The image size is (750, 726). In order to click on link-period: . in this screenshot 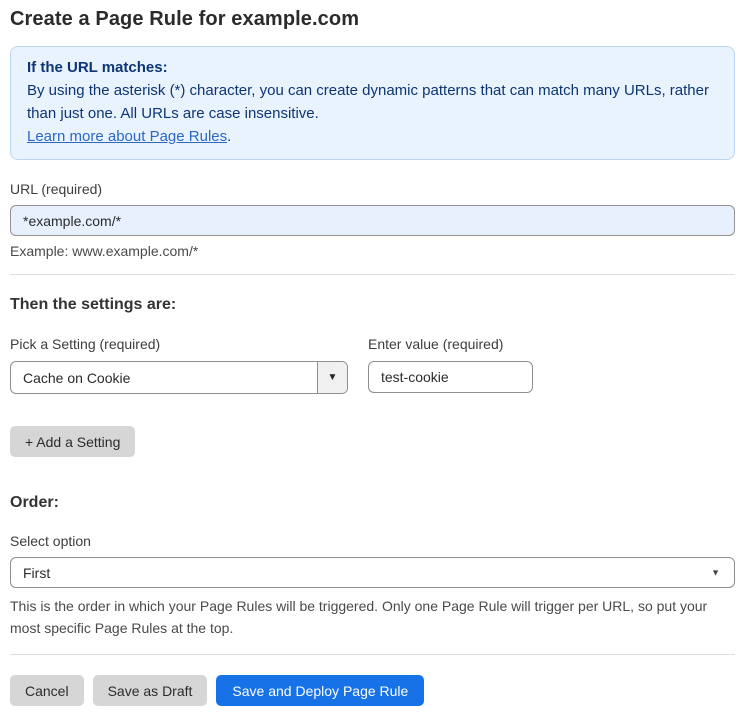, I will do `click(229, 136)`.